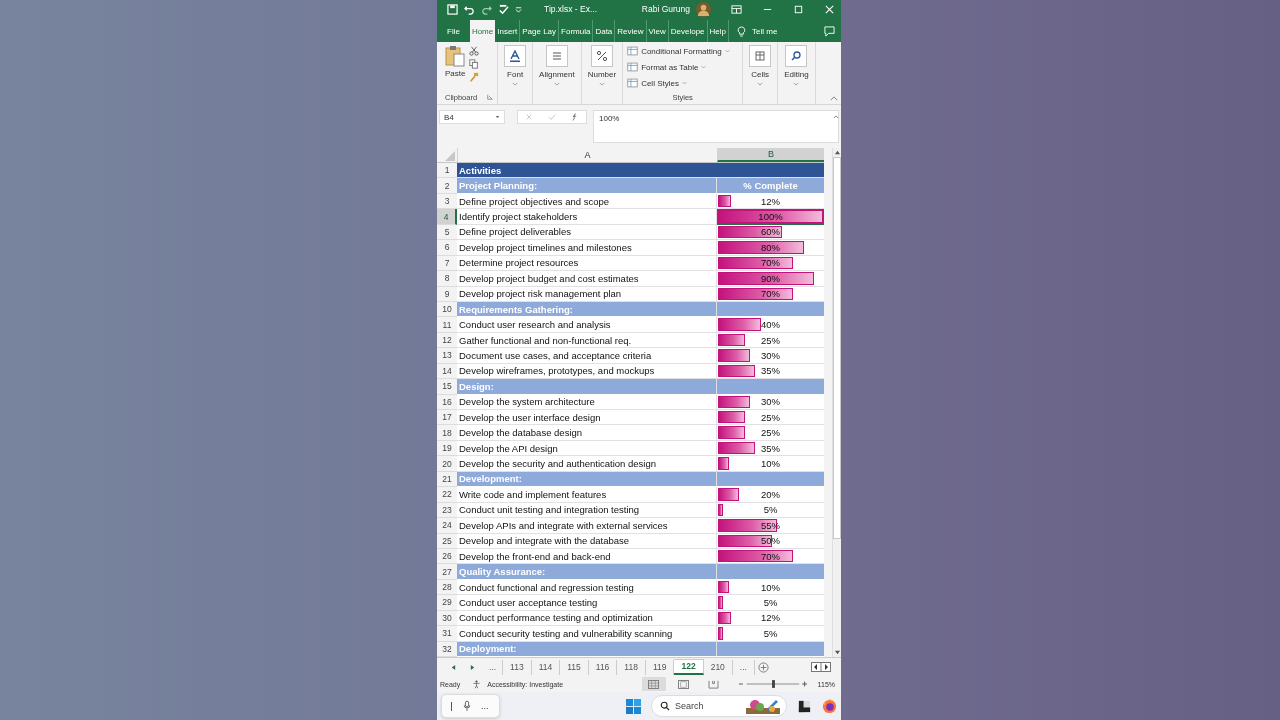 The width and height of the screenshot is (1280, 720). What do you see at coordinates (447, 217) in the screenshot?
I see `row-header: 4` at bounding box center [447, 217].